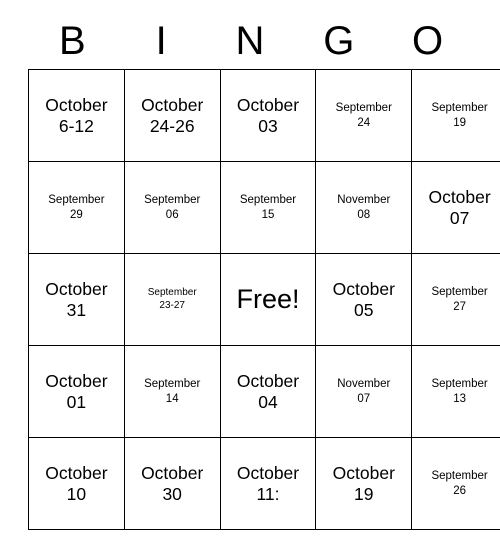  What do you see at coordinates (172, 305) in the screenshot?
I see `bingo-cell-subtext: 23-27` at bounding box center [172, 305].